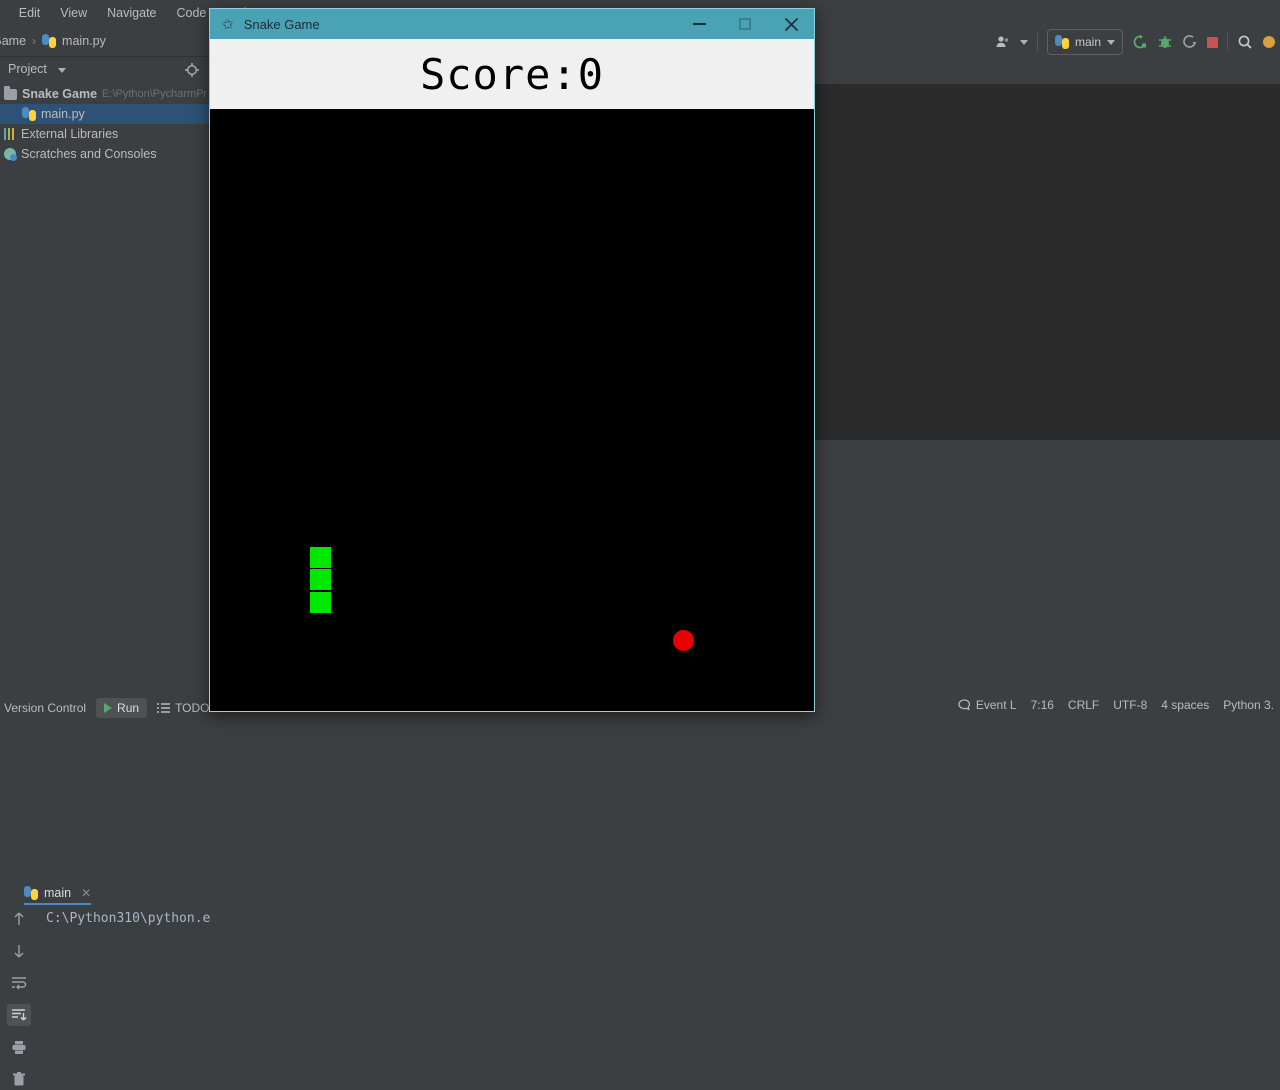 This screenshot has width=1280, height=1090. What do you see at coordinates (128, 918) in the screenshot?
I see `console-output-line: C:\Python310\python.e` at bounding box center [128, 918].